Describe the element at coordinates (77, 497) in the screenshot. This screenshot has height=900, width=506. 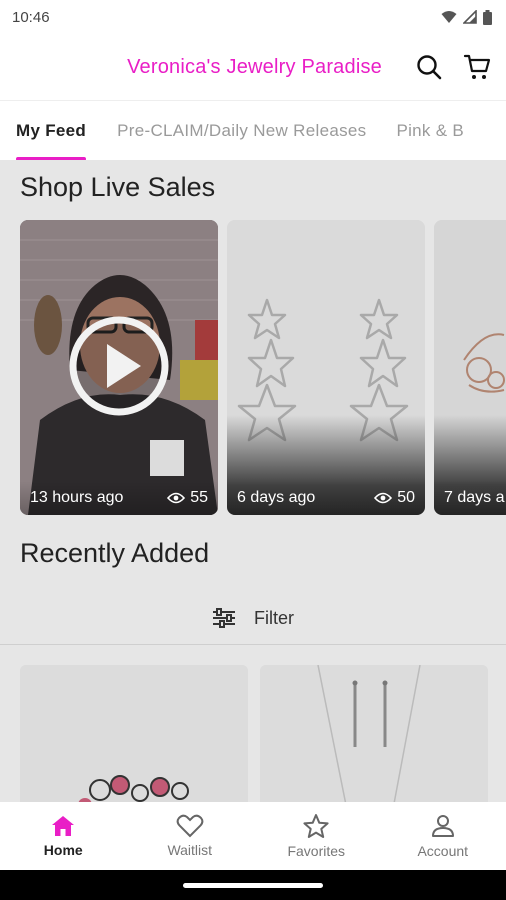
I see `posted-time: 13 hours ago` at that location.